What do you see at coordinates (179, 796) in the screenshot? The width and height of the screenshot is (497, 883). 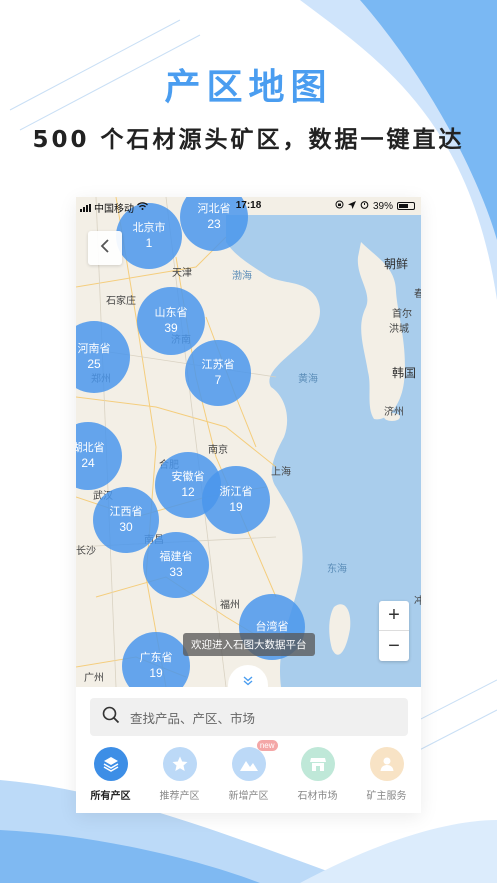 I see `tab-label: 推荐产区` at bounding box center [179, 796].